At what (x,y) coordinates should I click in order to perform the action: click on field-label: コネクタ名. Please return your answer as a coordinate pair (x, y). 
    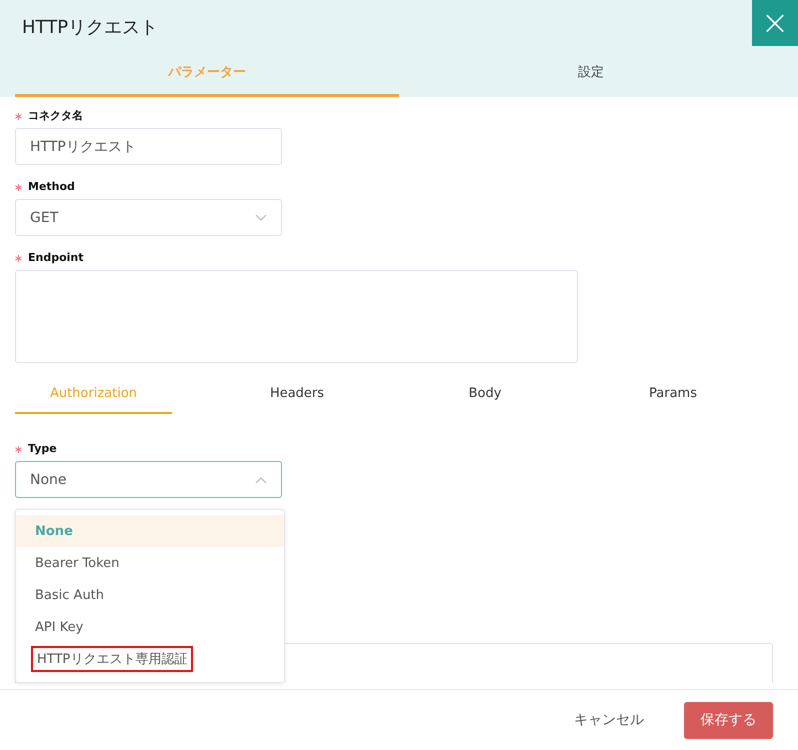
    Looking at the image, I should click on (49, 116).